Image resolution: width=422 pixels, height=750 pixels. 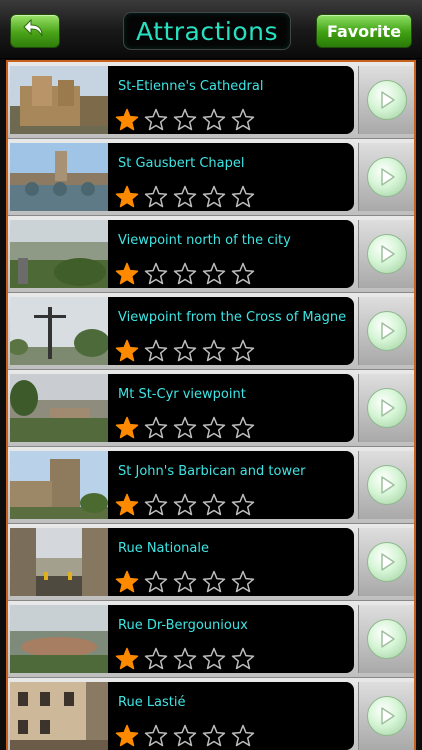 I want to click on list-item: Viewpoint north of the city, so click(x=211, y=254).